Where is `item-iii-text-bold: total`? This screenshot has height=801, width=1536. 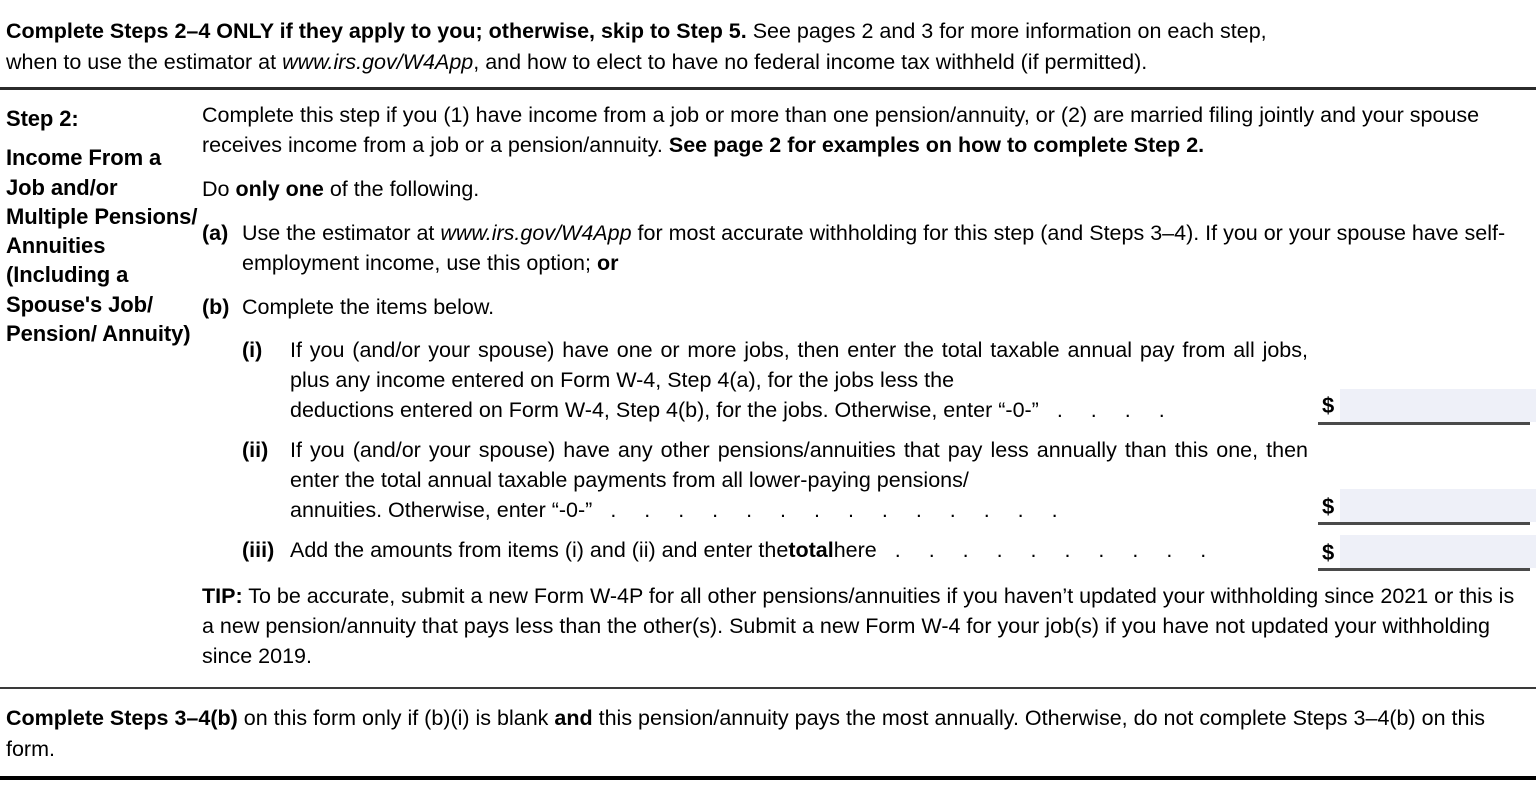
item-iii-text-bold: total is located at coordinates (811, 550).